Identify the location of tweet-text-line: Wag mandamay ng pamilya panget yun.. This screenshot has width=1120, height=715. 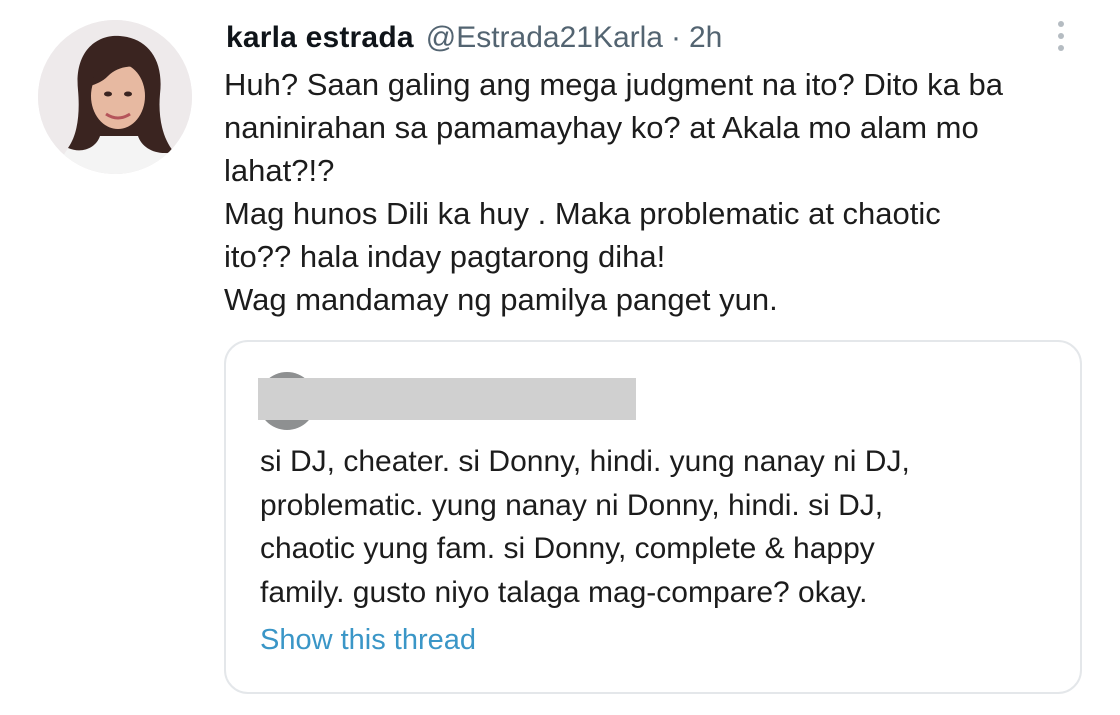
(501, 299).